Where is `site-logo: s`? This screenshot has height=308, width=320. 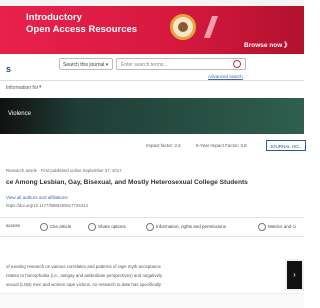
site-logo: s is located at coordinates (8, 69).